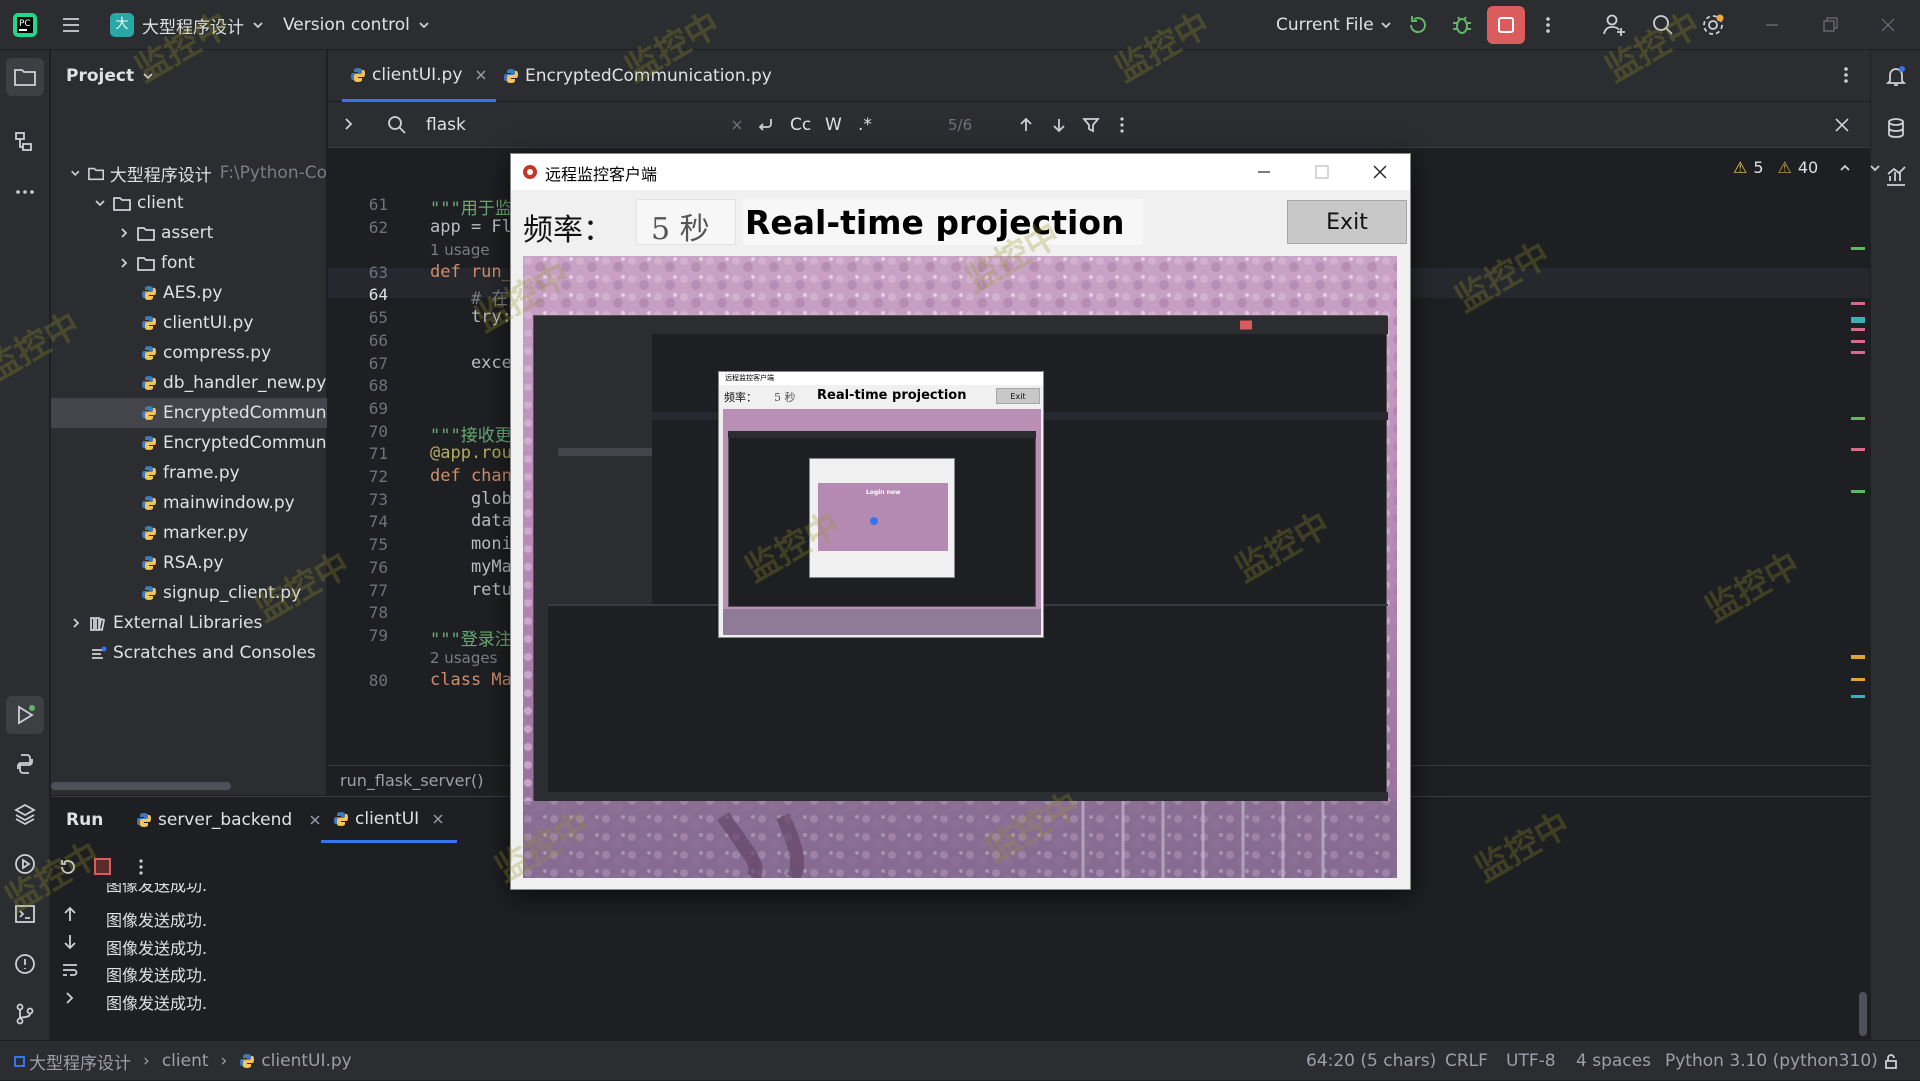 The height and width of the screenshot is (1081, 1920). Describe the element at coordinates (1614, 25) in the screenshot. I see `add-user-icon` at that location.